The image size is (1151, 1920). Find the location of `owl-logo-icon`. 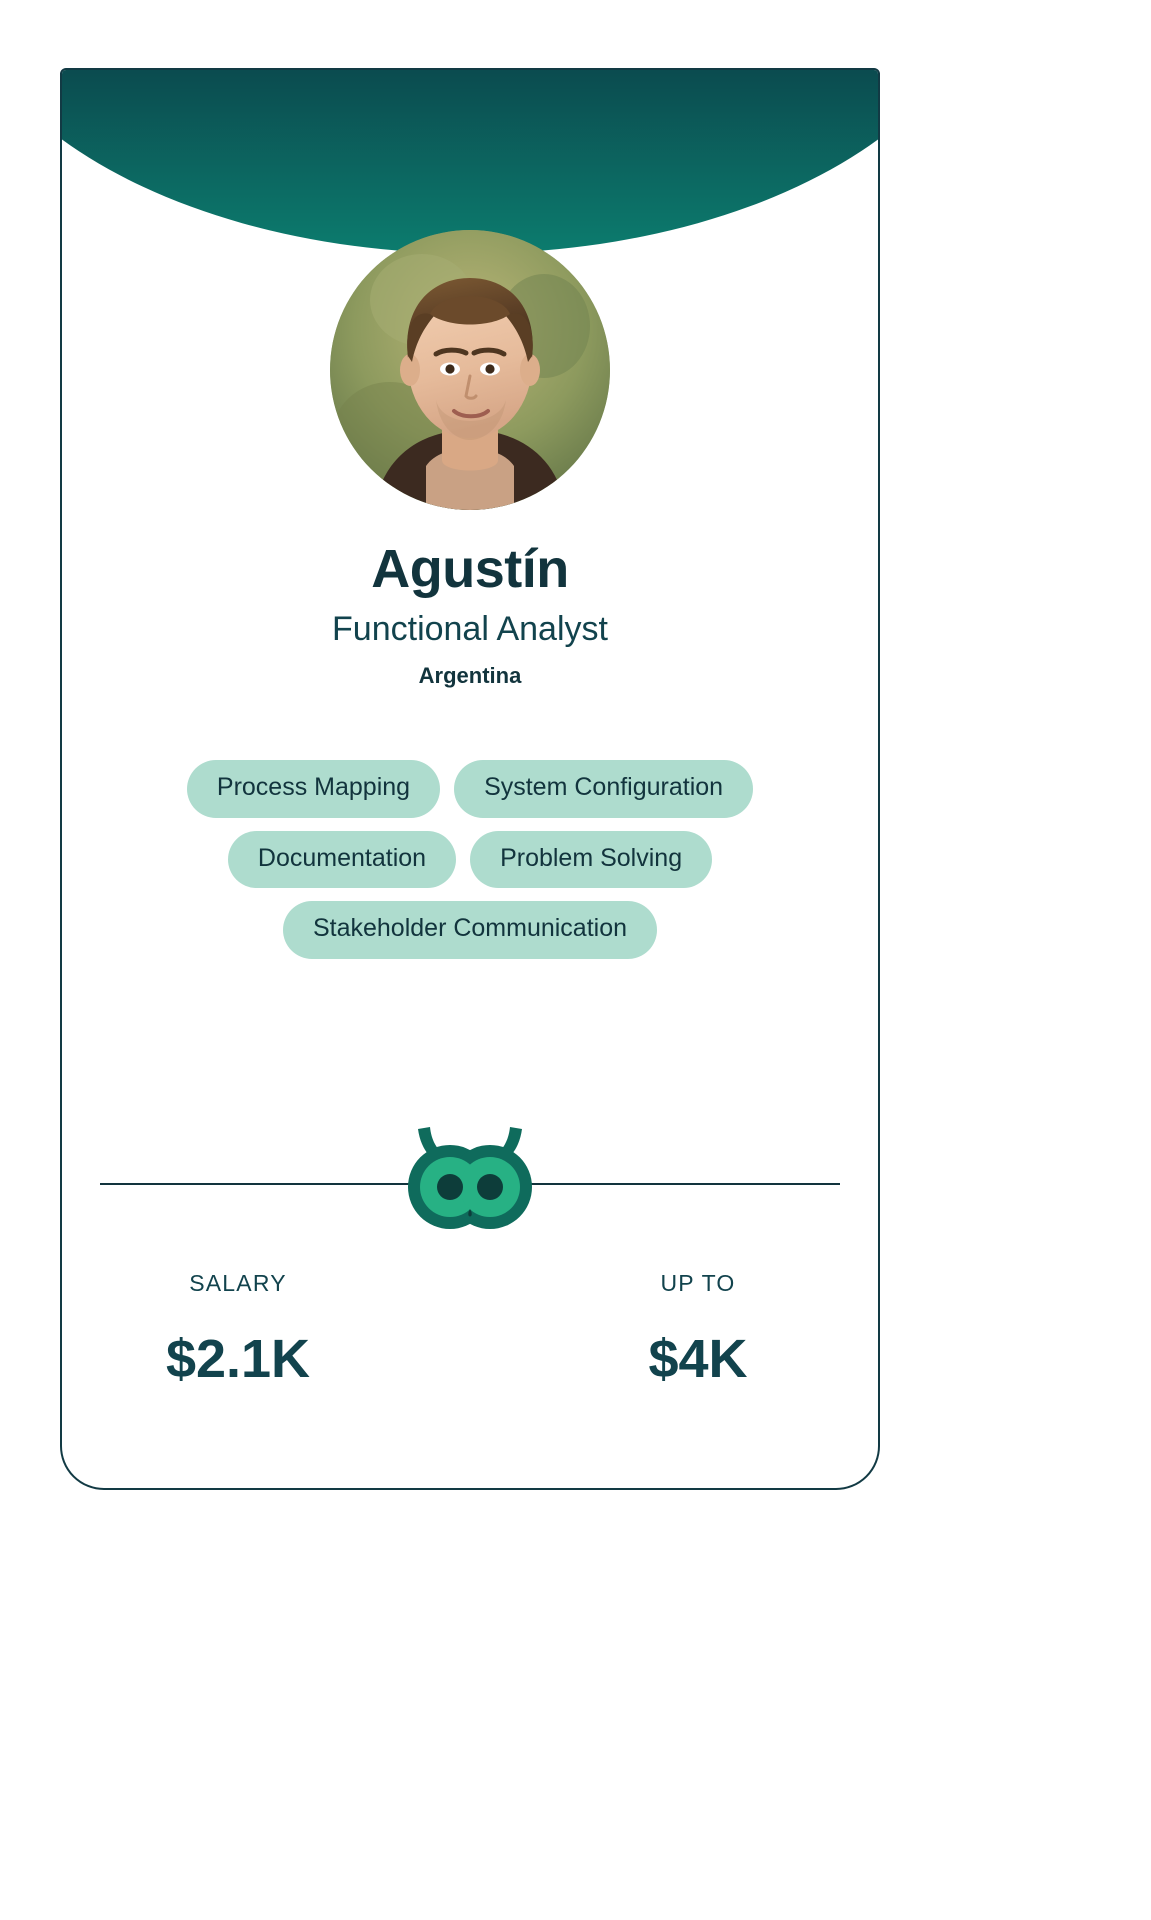

owl-logo-icon is located at coordinates (470, 1175).